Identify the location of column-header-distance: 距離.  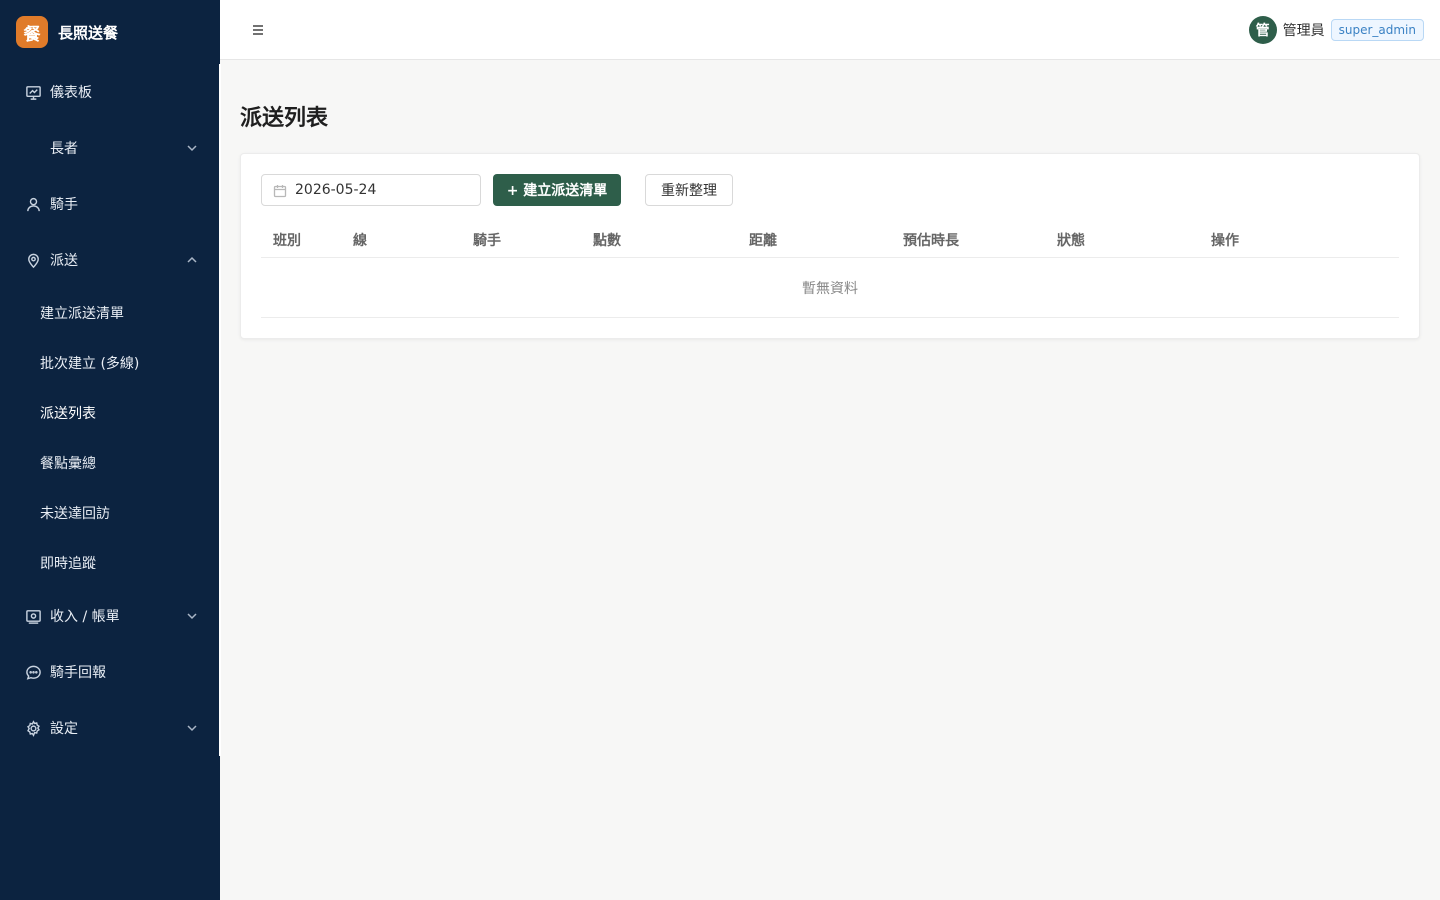
(763, 241).